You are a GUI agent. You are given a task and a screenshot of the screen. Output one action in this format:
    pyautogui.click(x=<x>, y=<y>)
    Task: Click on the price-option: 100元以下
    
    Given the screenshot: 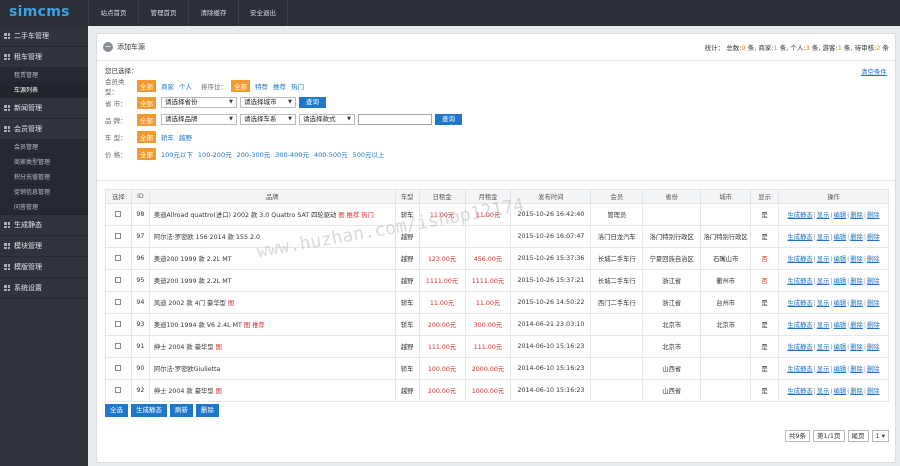 What is the action you would take?
    pyautogui.click(x=177, y=154)
    